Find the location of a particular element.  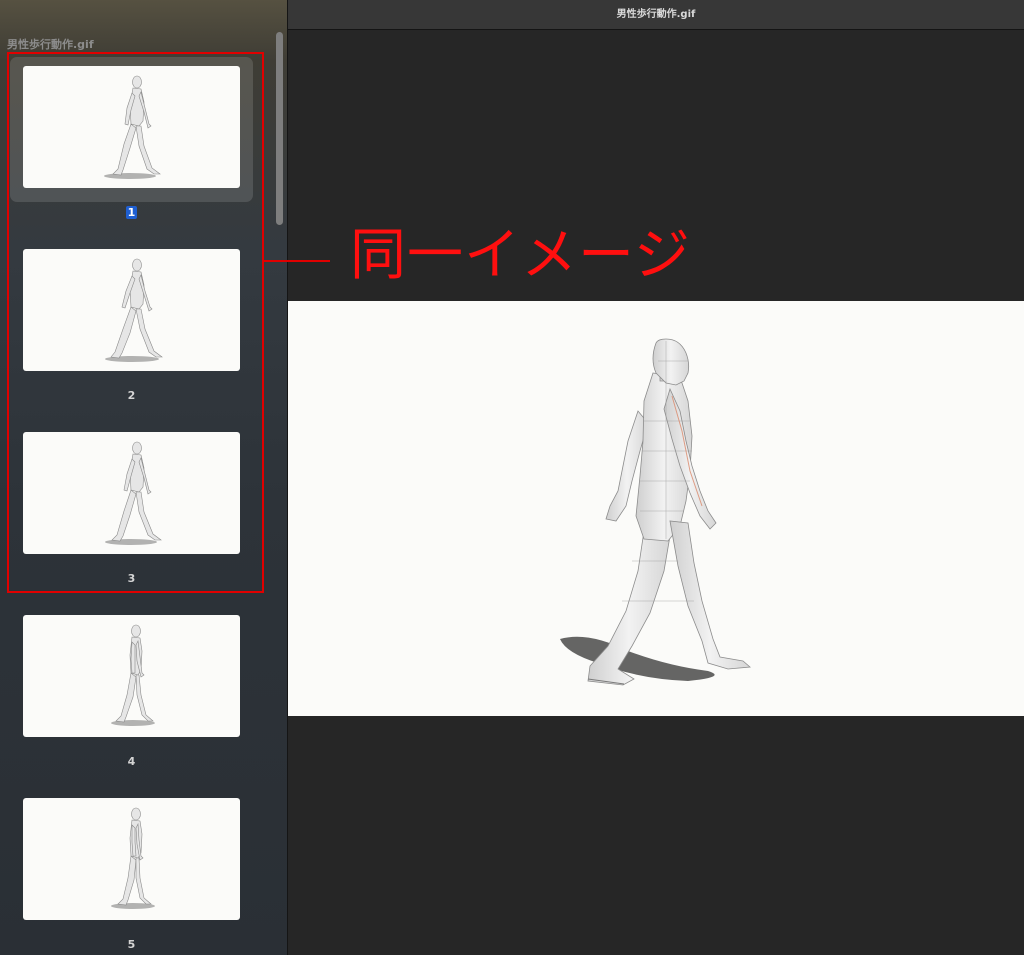

sidebar-scrollbar is located at coordinates (279, 128).